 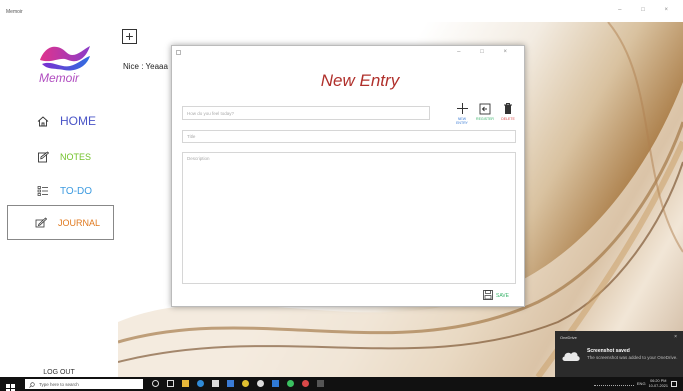 I want to click on vscode-icon, so click(x=275, y=383).